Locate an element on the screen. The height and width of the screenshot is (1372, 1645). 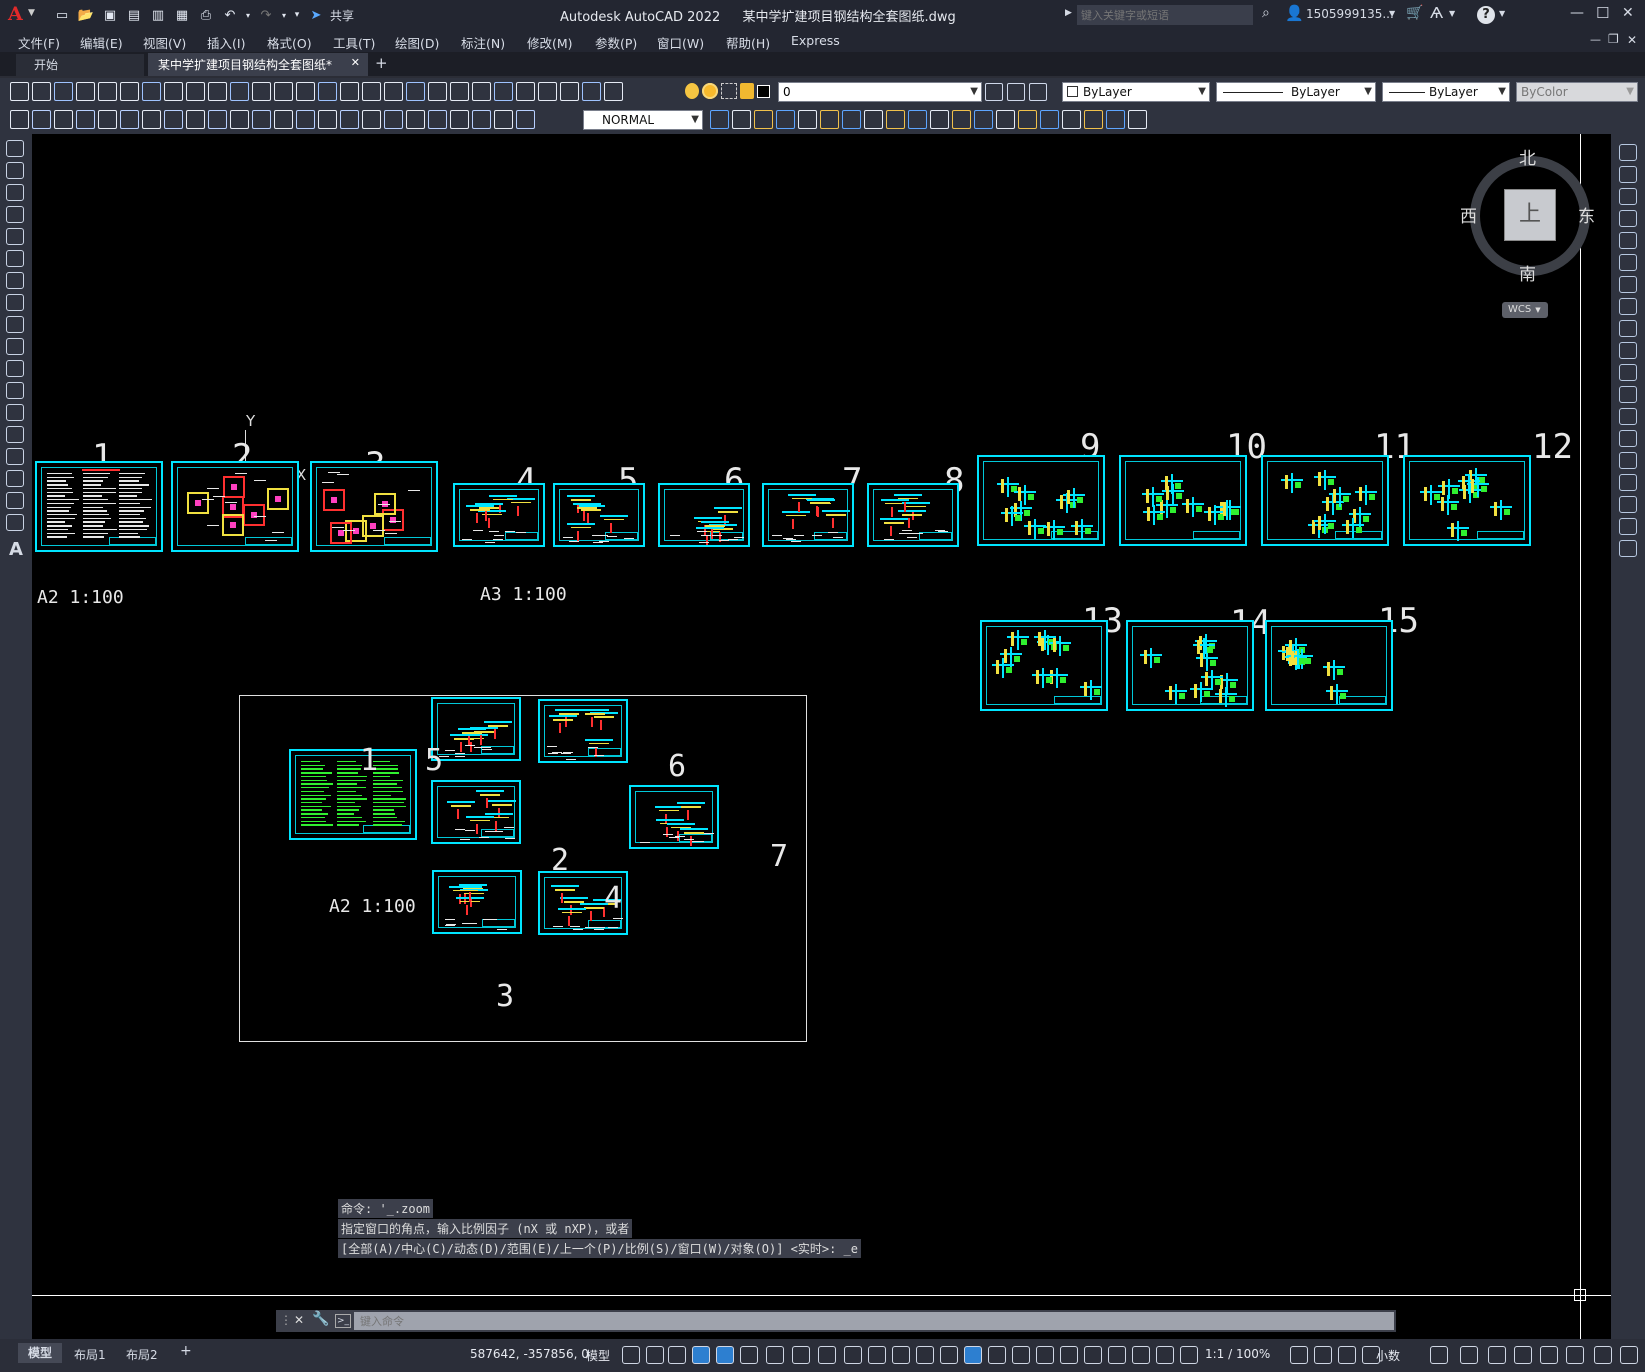
viewcube-south: 南 is located at coordinates (1527, 272).